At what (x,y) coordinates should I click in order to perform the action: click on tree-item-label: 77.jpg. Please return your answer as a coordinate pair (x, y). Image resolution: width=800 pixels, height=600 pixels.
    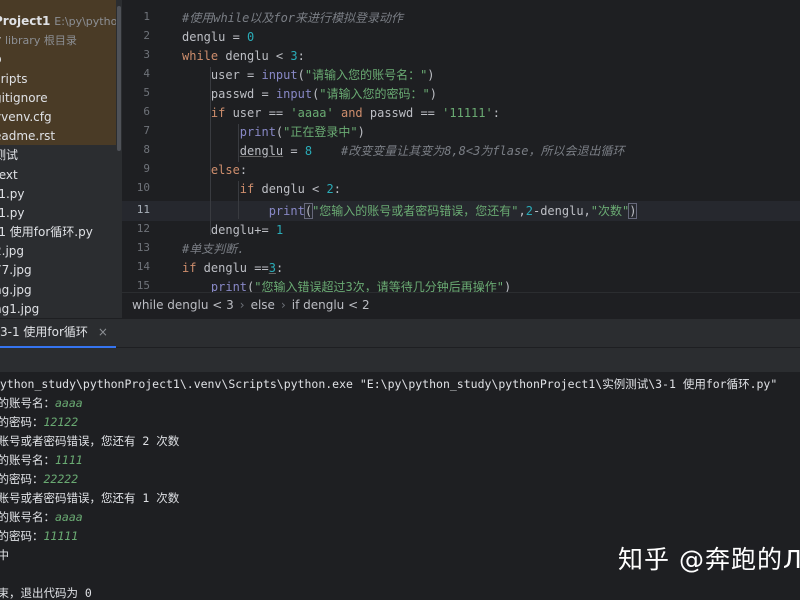
    Looking at the image, I should click on (16, 270).